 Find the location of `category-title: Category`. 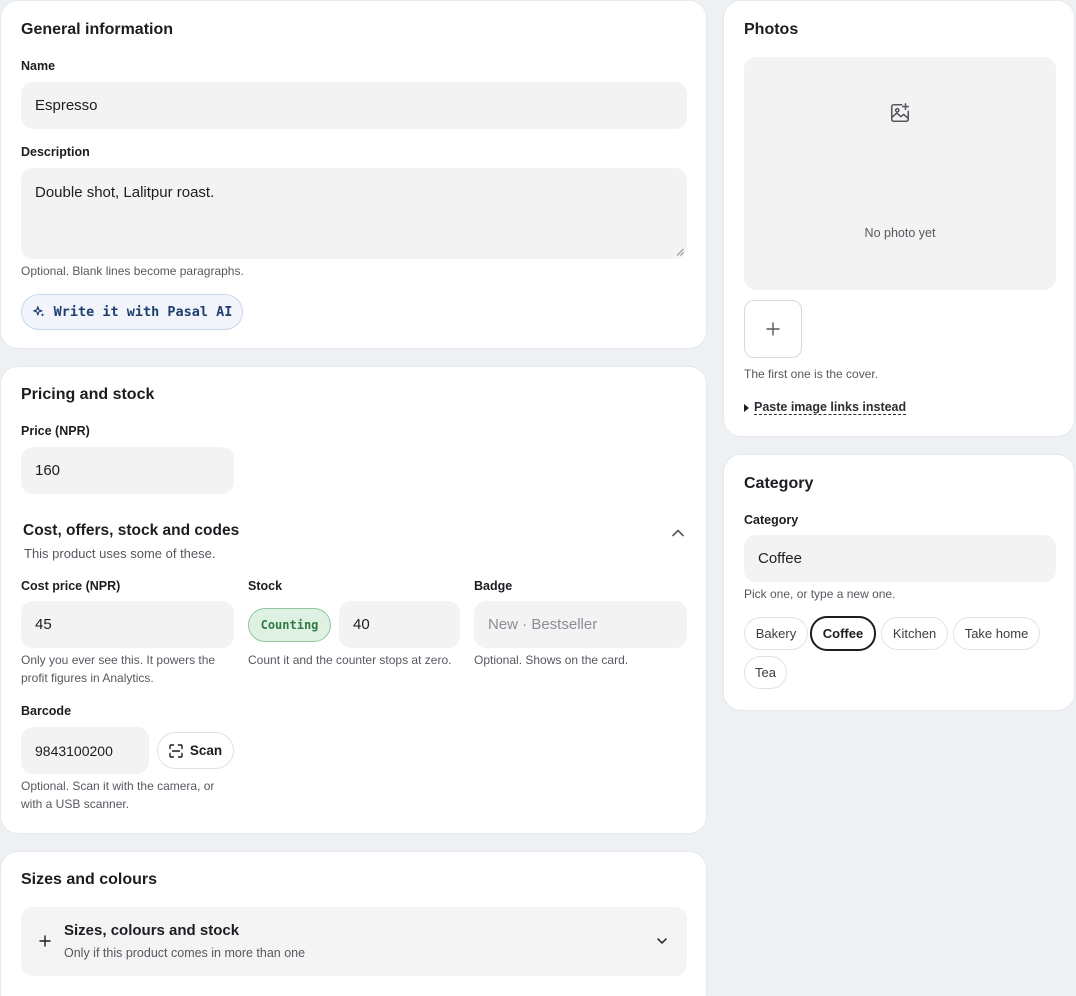

category-title: Category is located at coordinates (779, 483).